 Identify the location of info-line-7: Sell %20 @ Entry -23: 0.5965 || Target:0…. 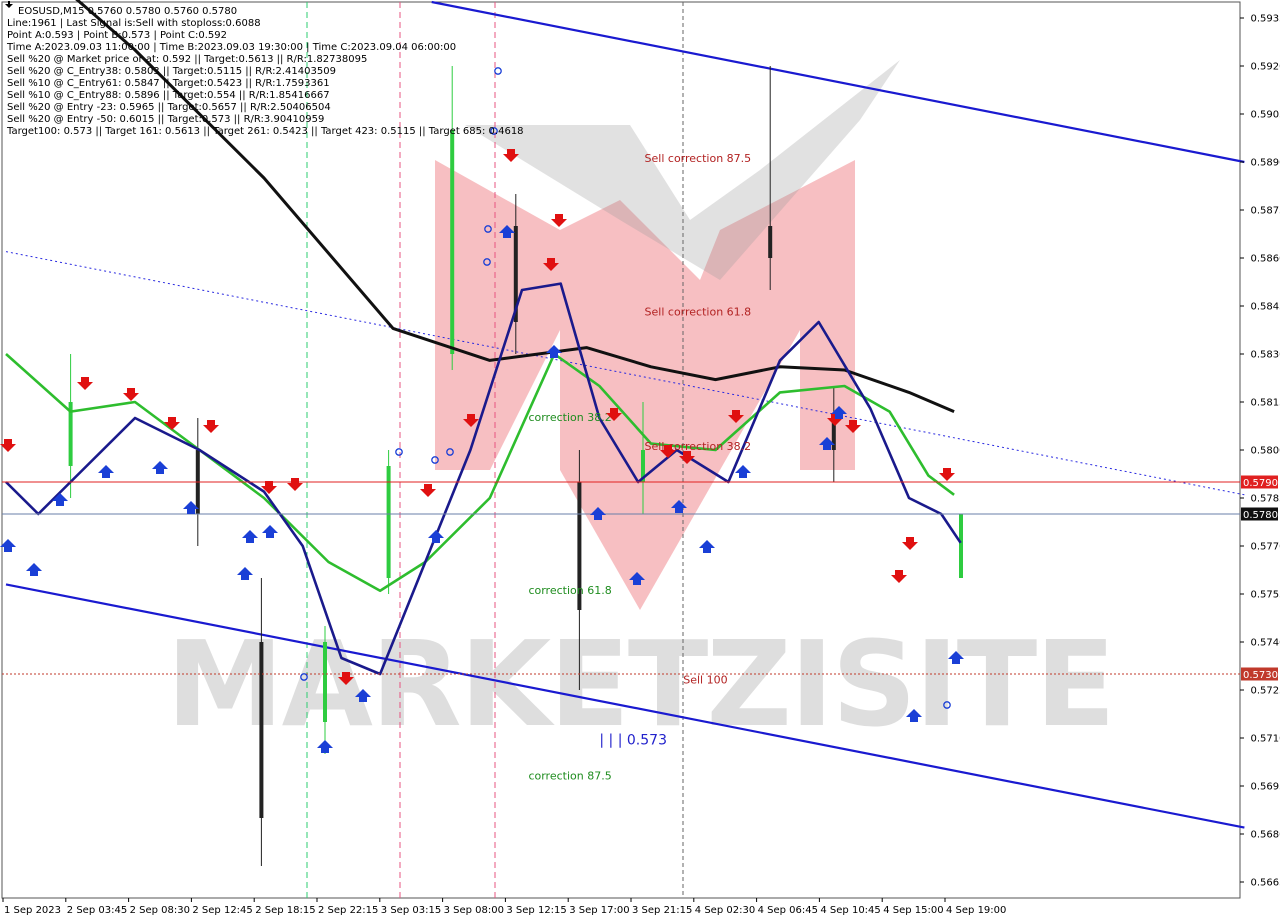
(169, 107).